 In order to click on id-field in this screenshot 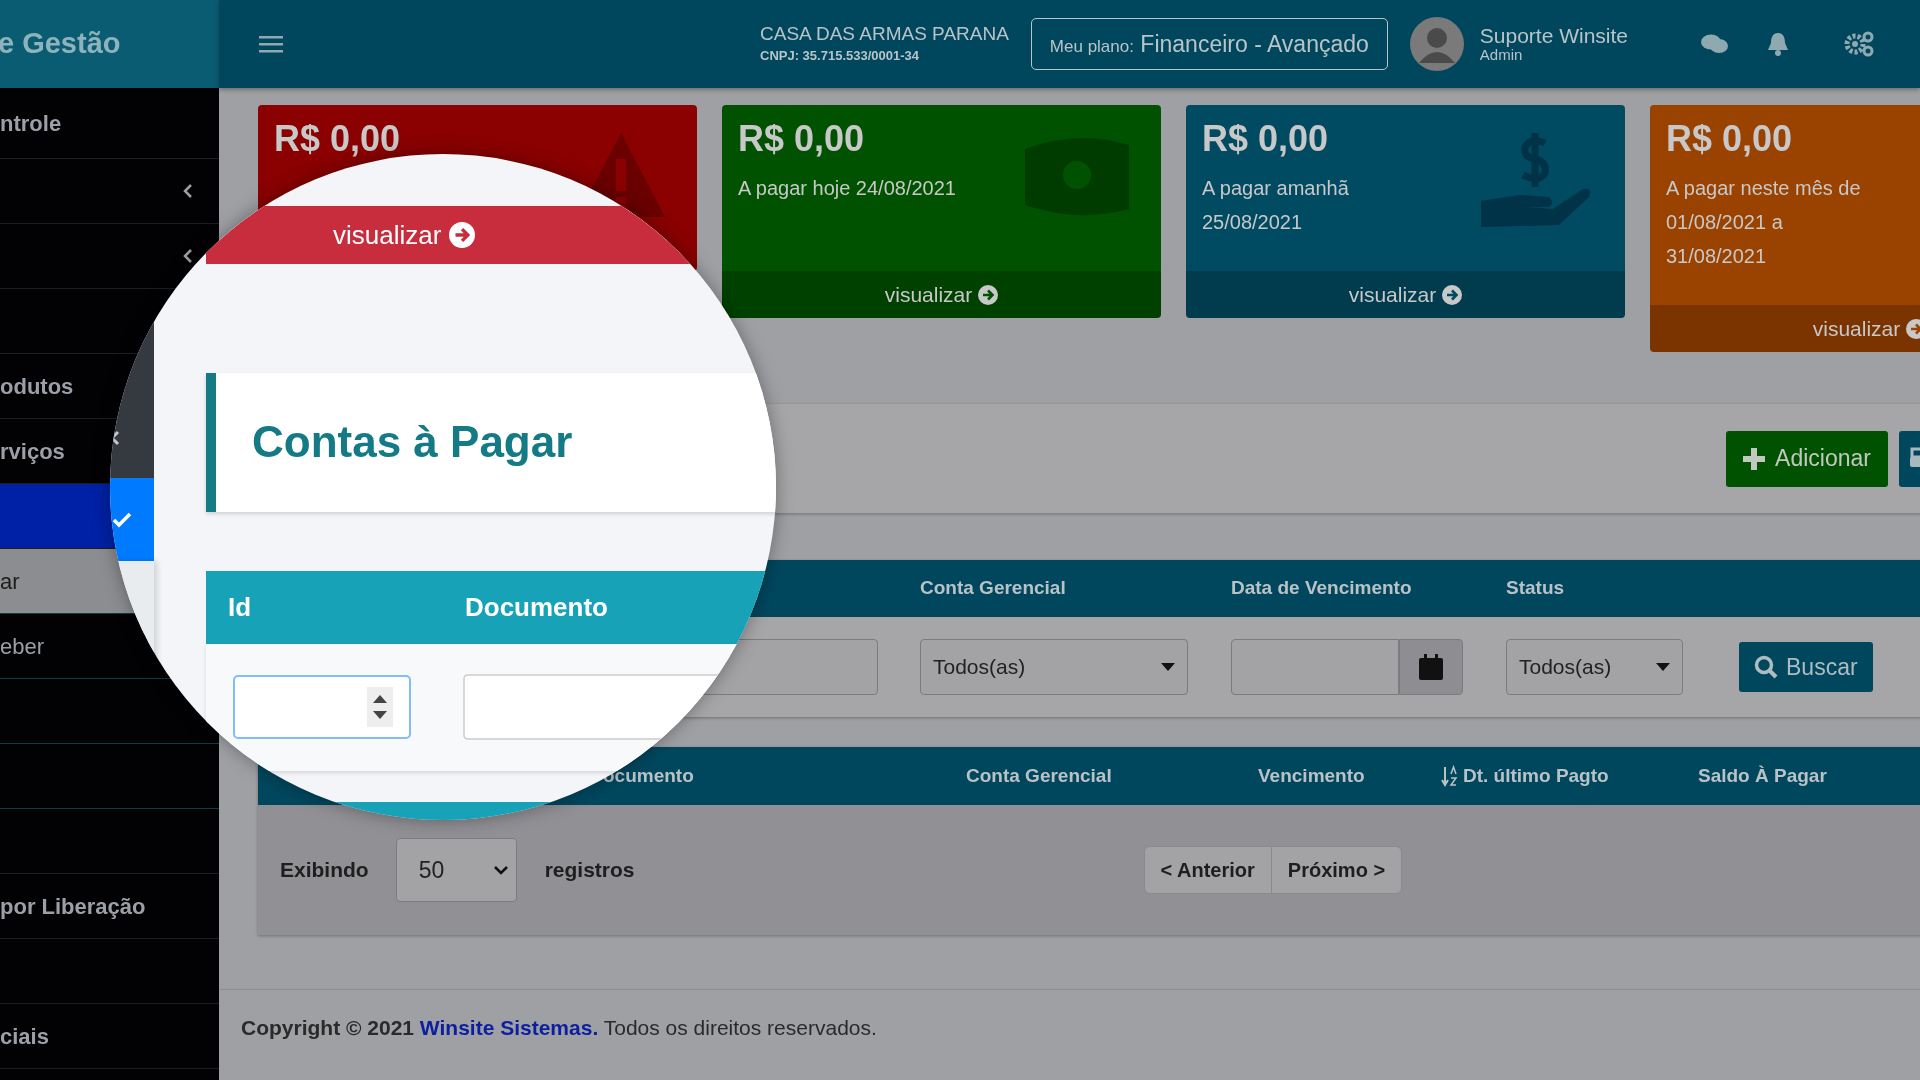, I will do `click(322, 707)`.